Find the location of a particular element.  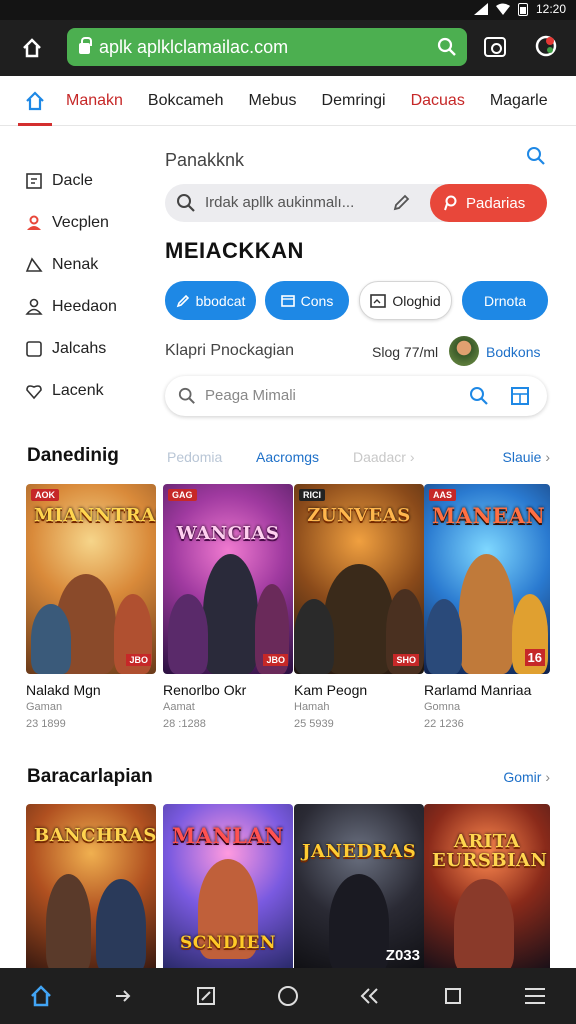

tab-magarle: Magarle is located at coordinates (519, 101).